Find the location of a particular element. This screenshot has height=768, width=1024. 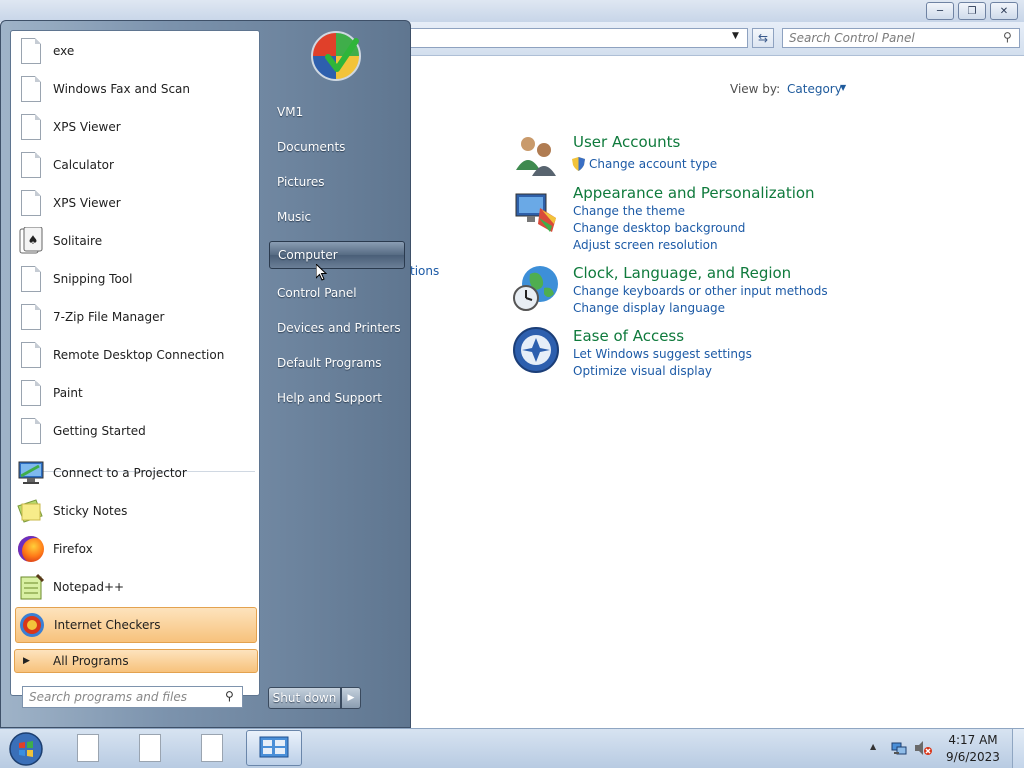

ease-of-access-title: Ease of Access is located at coordinates (628, 336).